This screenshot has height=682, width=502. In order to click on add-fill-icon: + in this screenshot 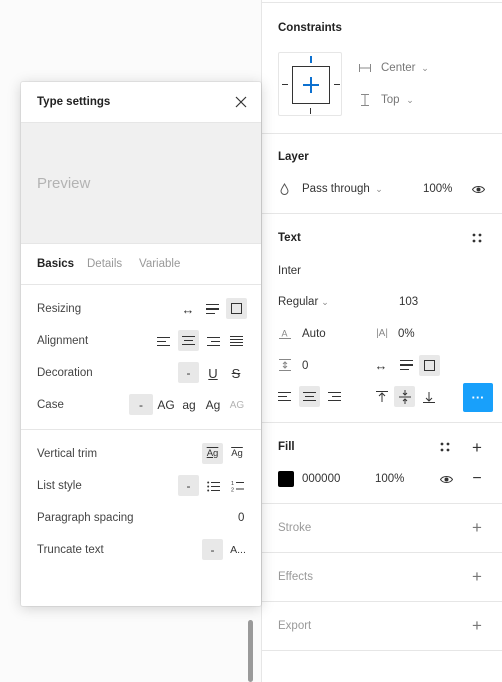, I will do `click(477, 447)`.